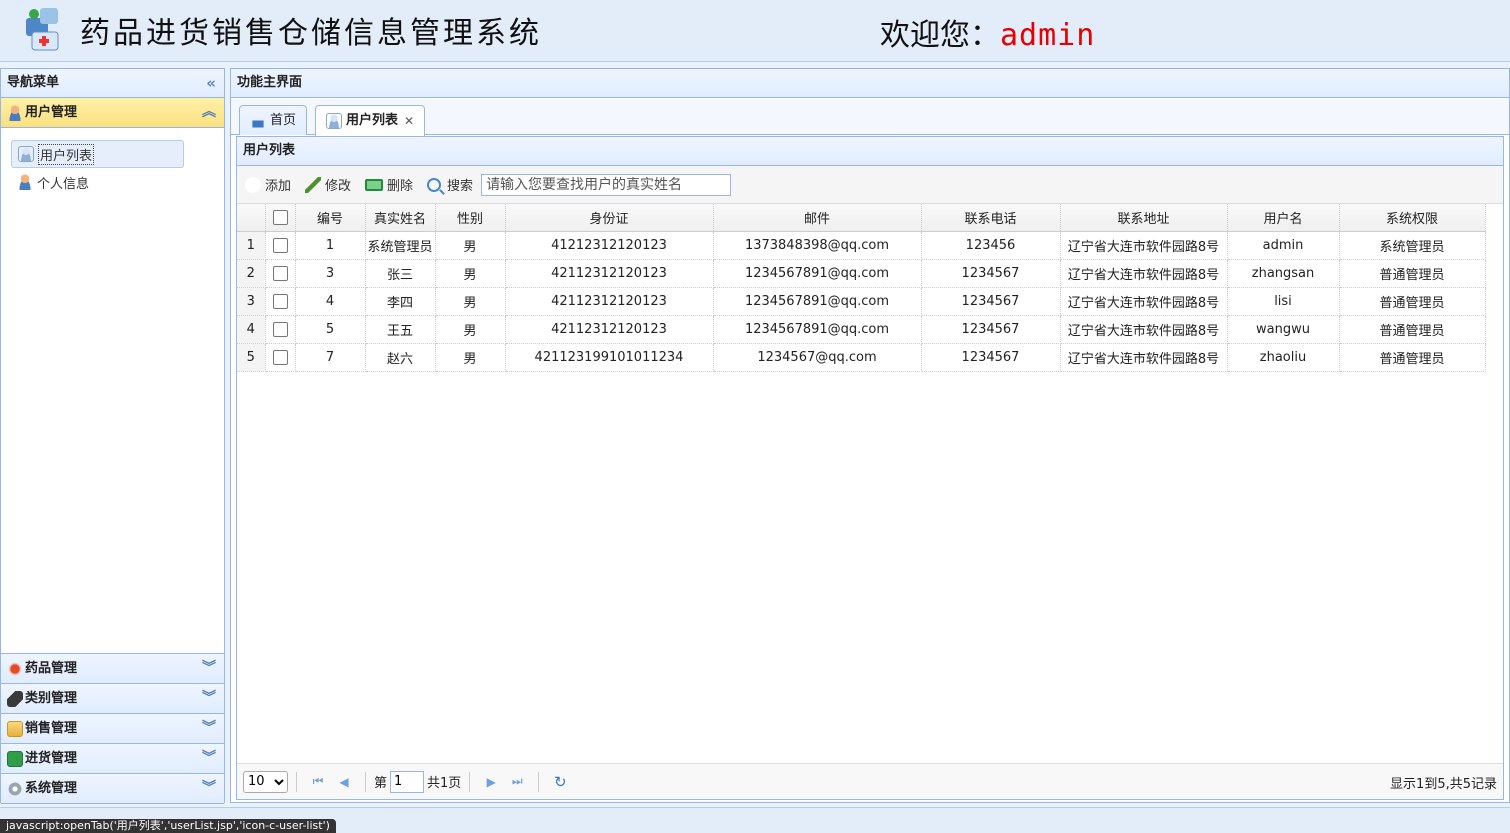 Image resolution: width=1510 pixels, height=833 pixels. What do you see at coordinates (870, 185) in the screenshot?
I see `toolbar: 添加 修改 删除 搜索` at bounding box center [870, 185].